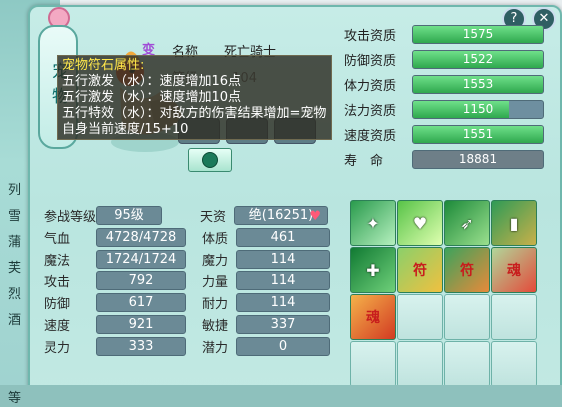  What do you see at coordinates (187, 302) in the screenshot?
I see `attribute-row: 防御 617 耐力 114` at bounding box center [187, 302].